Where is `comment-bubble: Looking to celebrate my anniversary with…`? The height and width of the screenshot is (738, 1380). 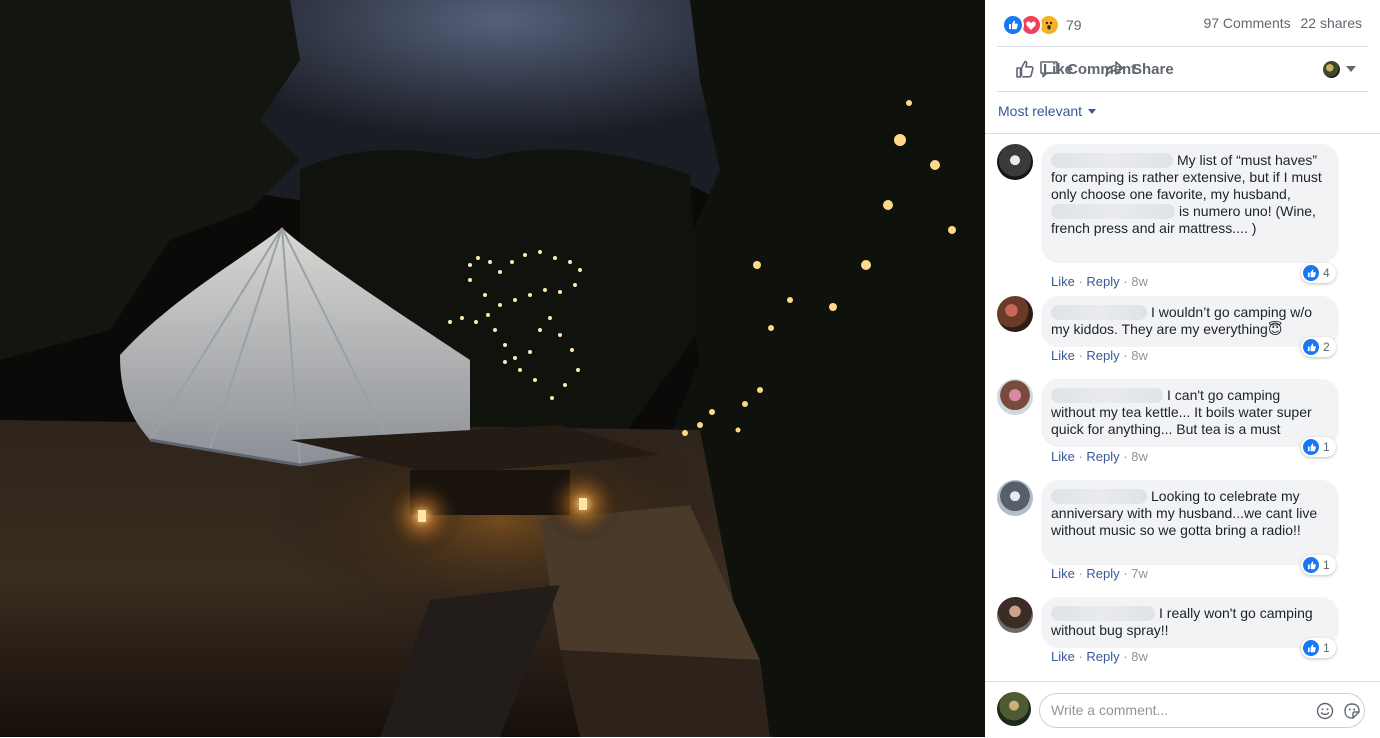
comment-bubble: Looking to celebrate my anniversary with… is located at coordinates (1190, 522).